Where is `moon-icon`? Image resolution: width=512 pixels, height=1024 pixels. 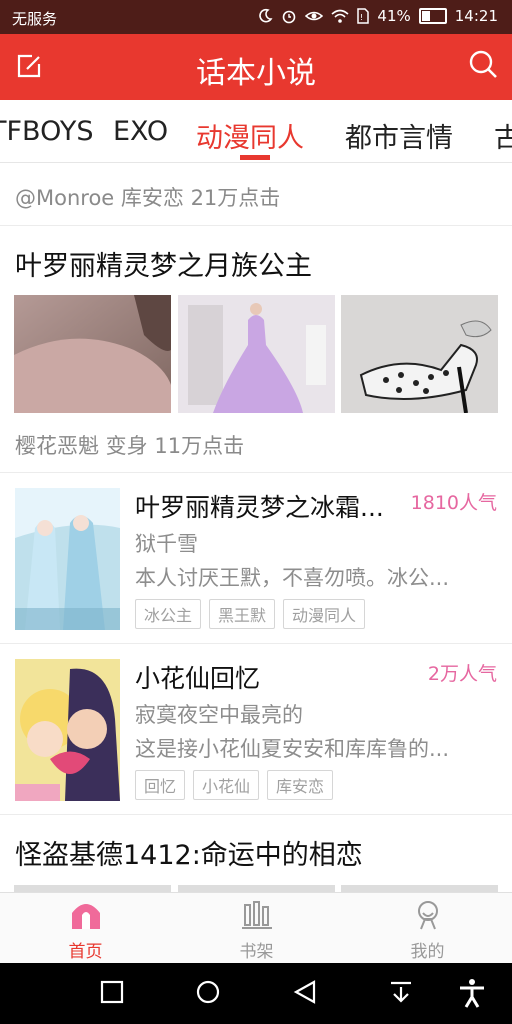 moon-icon is located at coordinates (266, 15).